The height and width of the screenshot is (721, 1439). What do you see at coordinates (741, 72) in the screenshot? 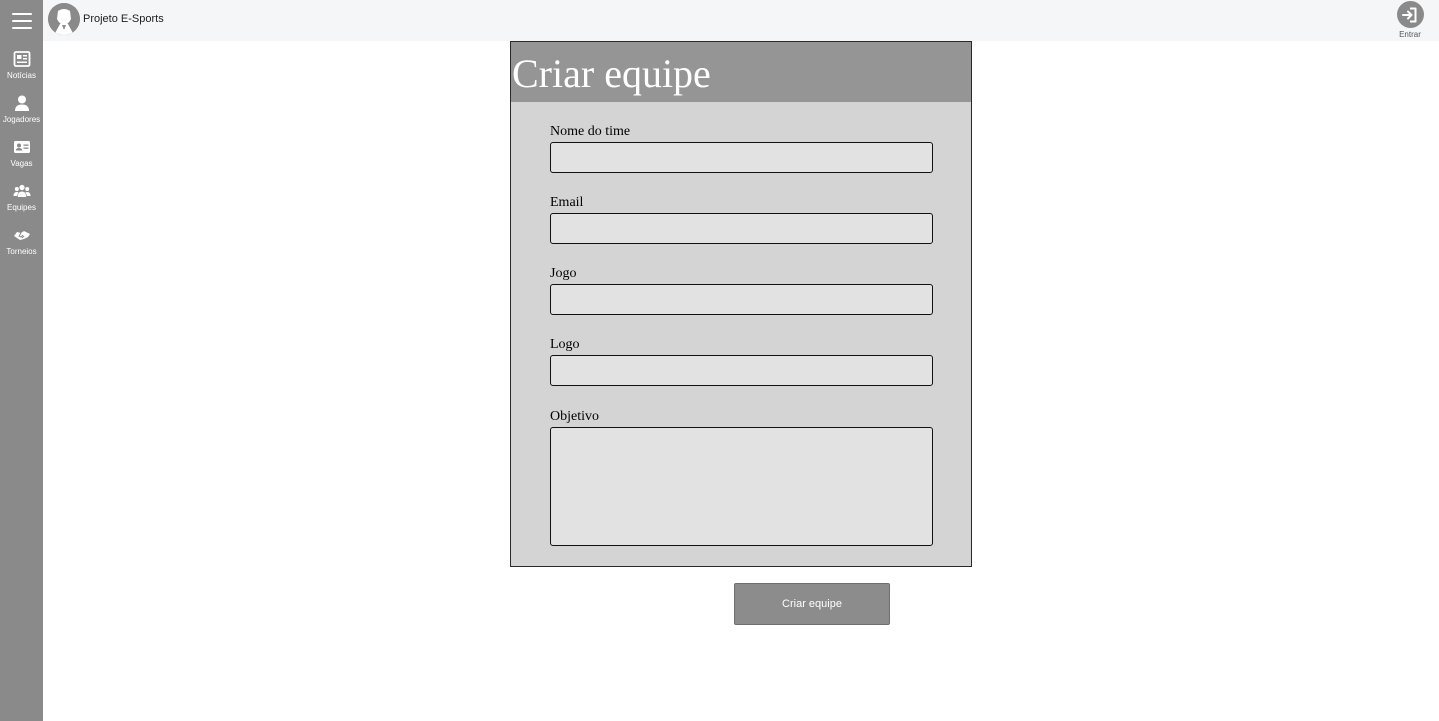
I see `form-header: Criar equipe` at bounding box center [741, 72].